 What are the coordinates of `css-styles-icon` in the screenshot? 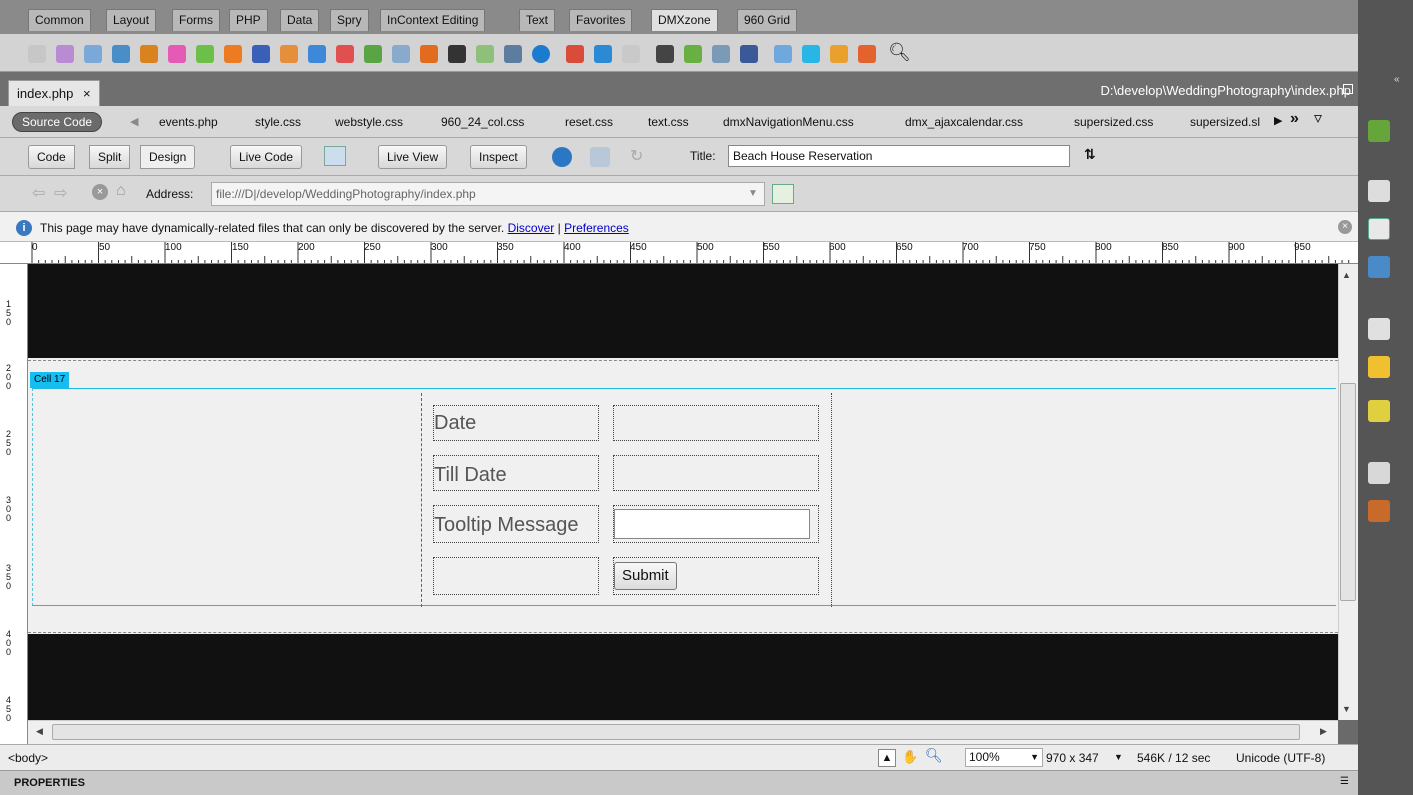 It's located at (1379, 131).